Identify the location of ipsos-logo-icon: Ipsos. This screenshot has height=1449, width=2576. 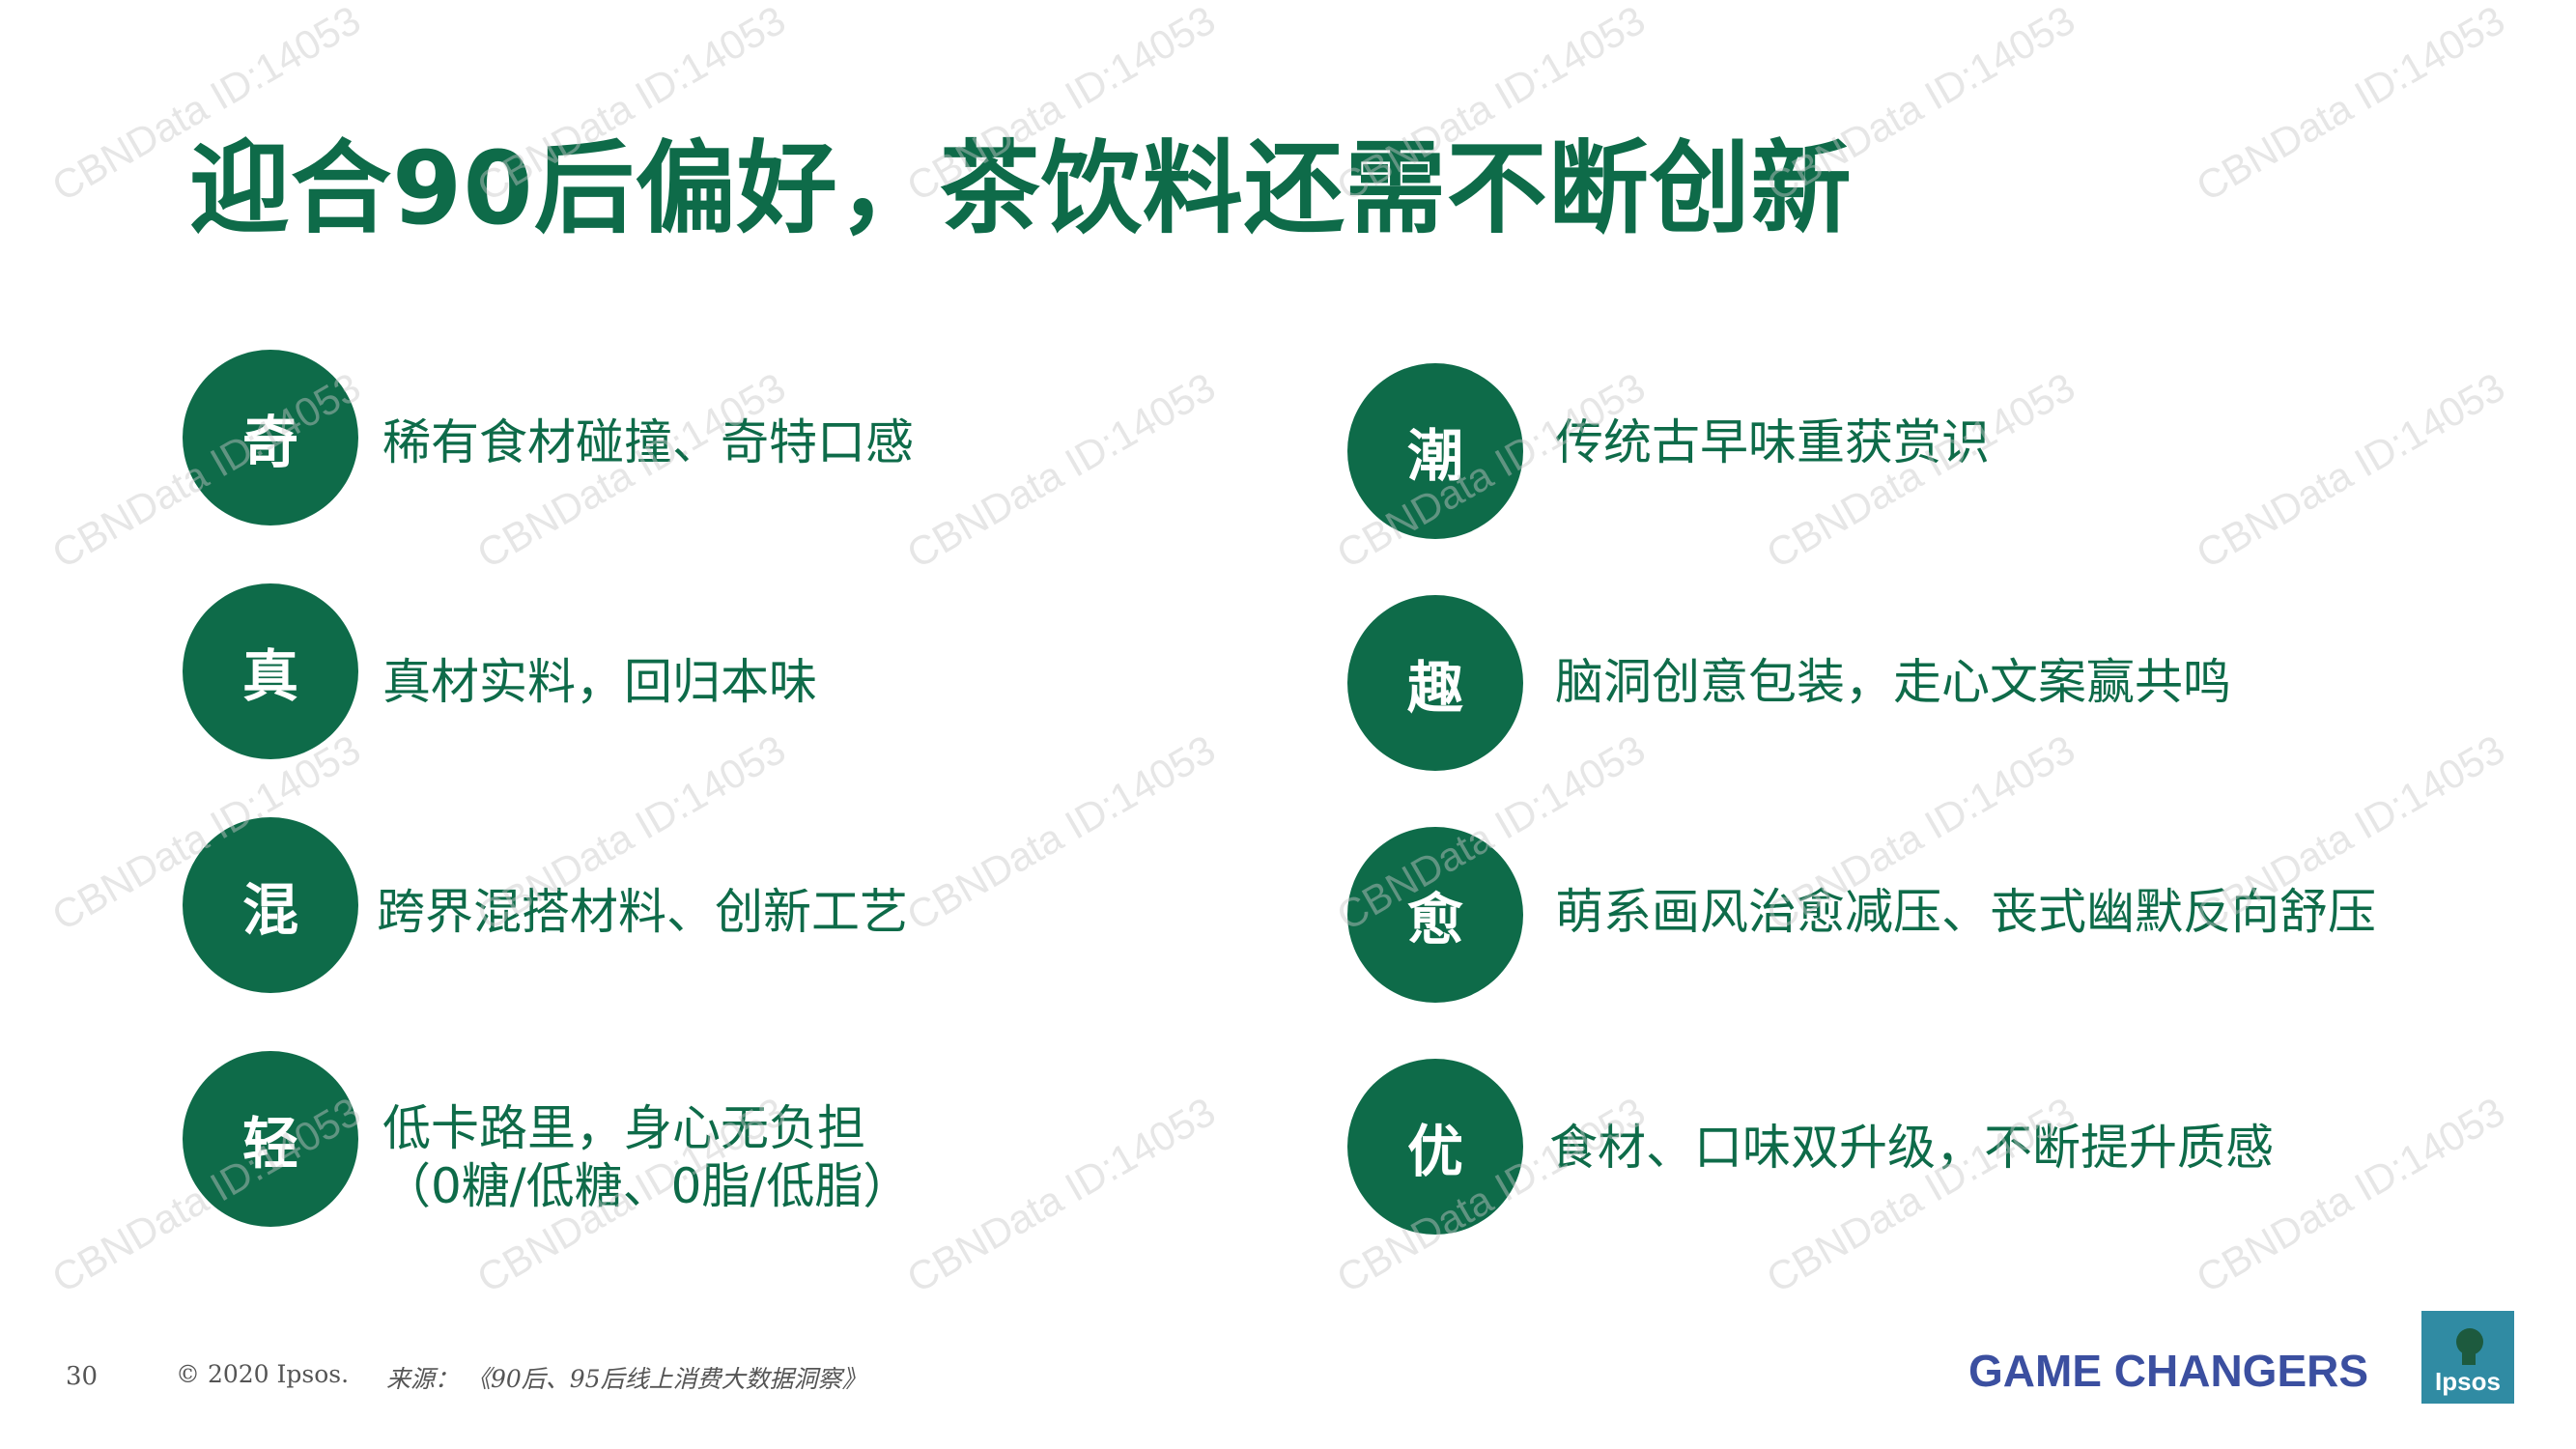
(2467, 1357).